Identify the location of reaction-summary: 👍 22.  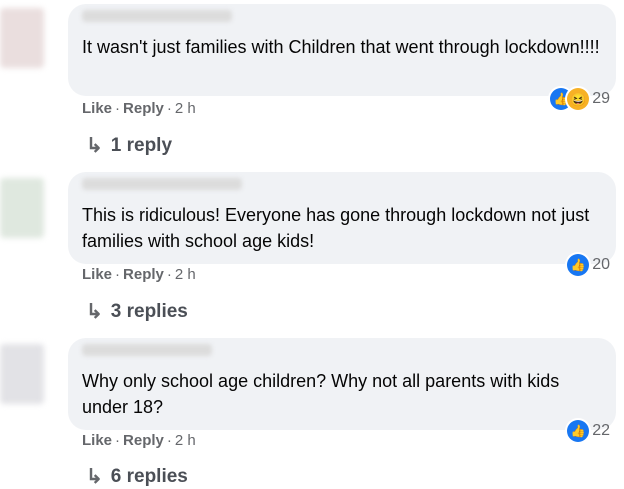
(588, 431).